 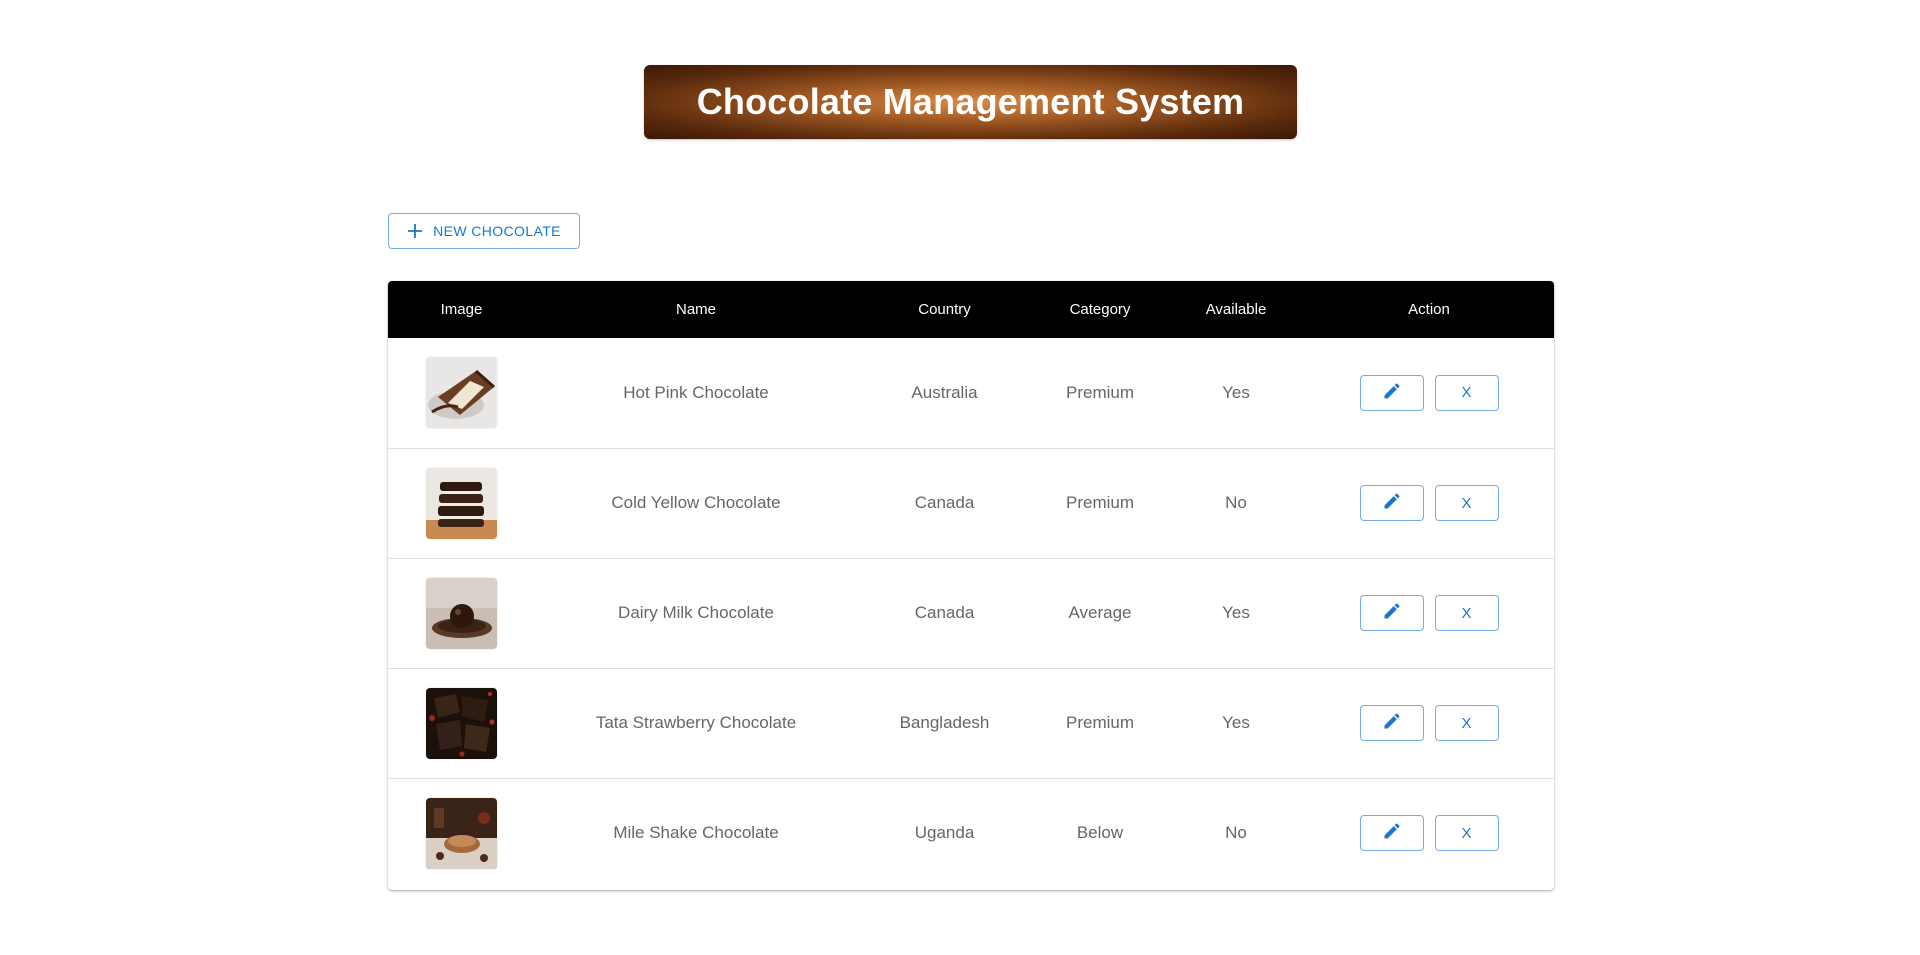 I want to click on chocolate-country: Uganda, so click(x=944, y=832).